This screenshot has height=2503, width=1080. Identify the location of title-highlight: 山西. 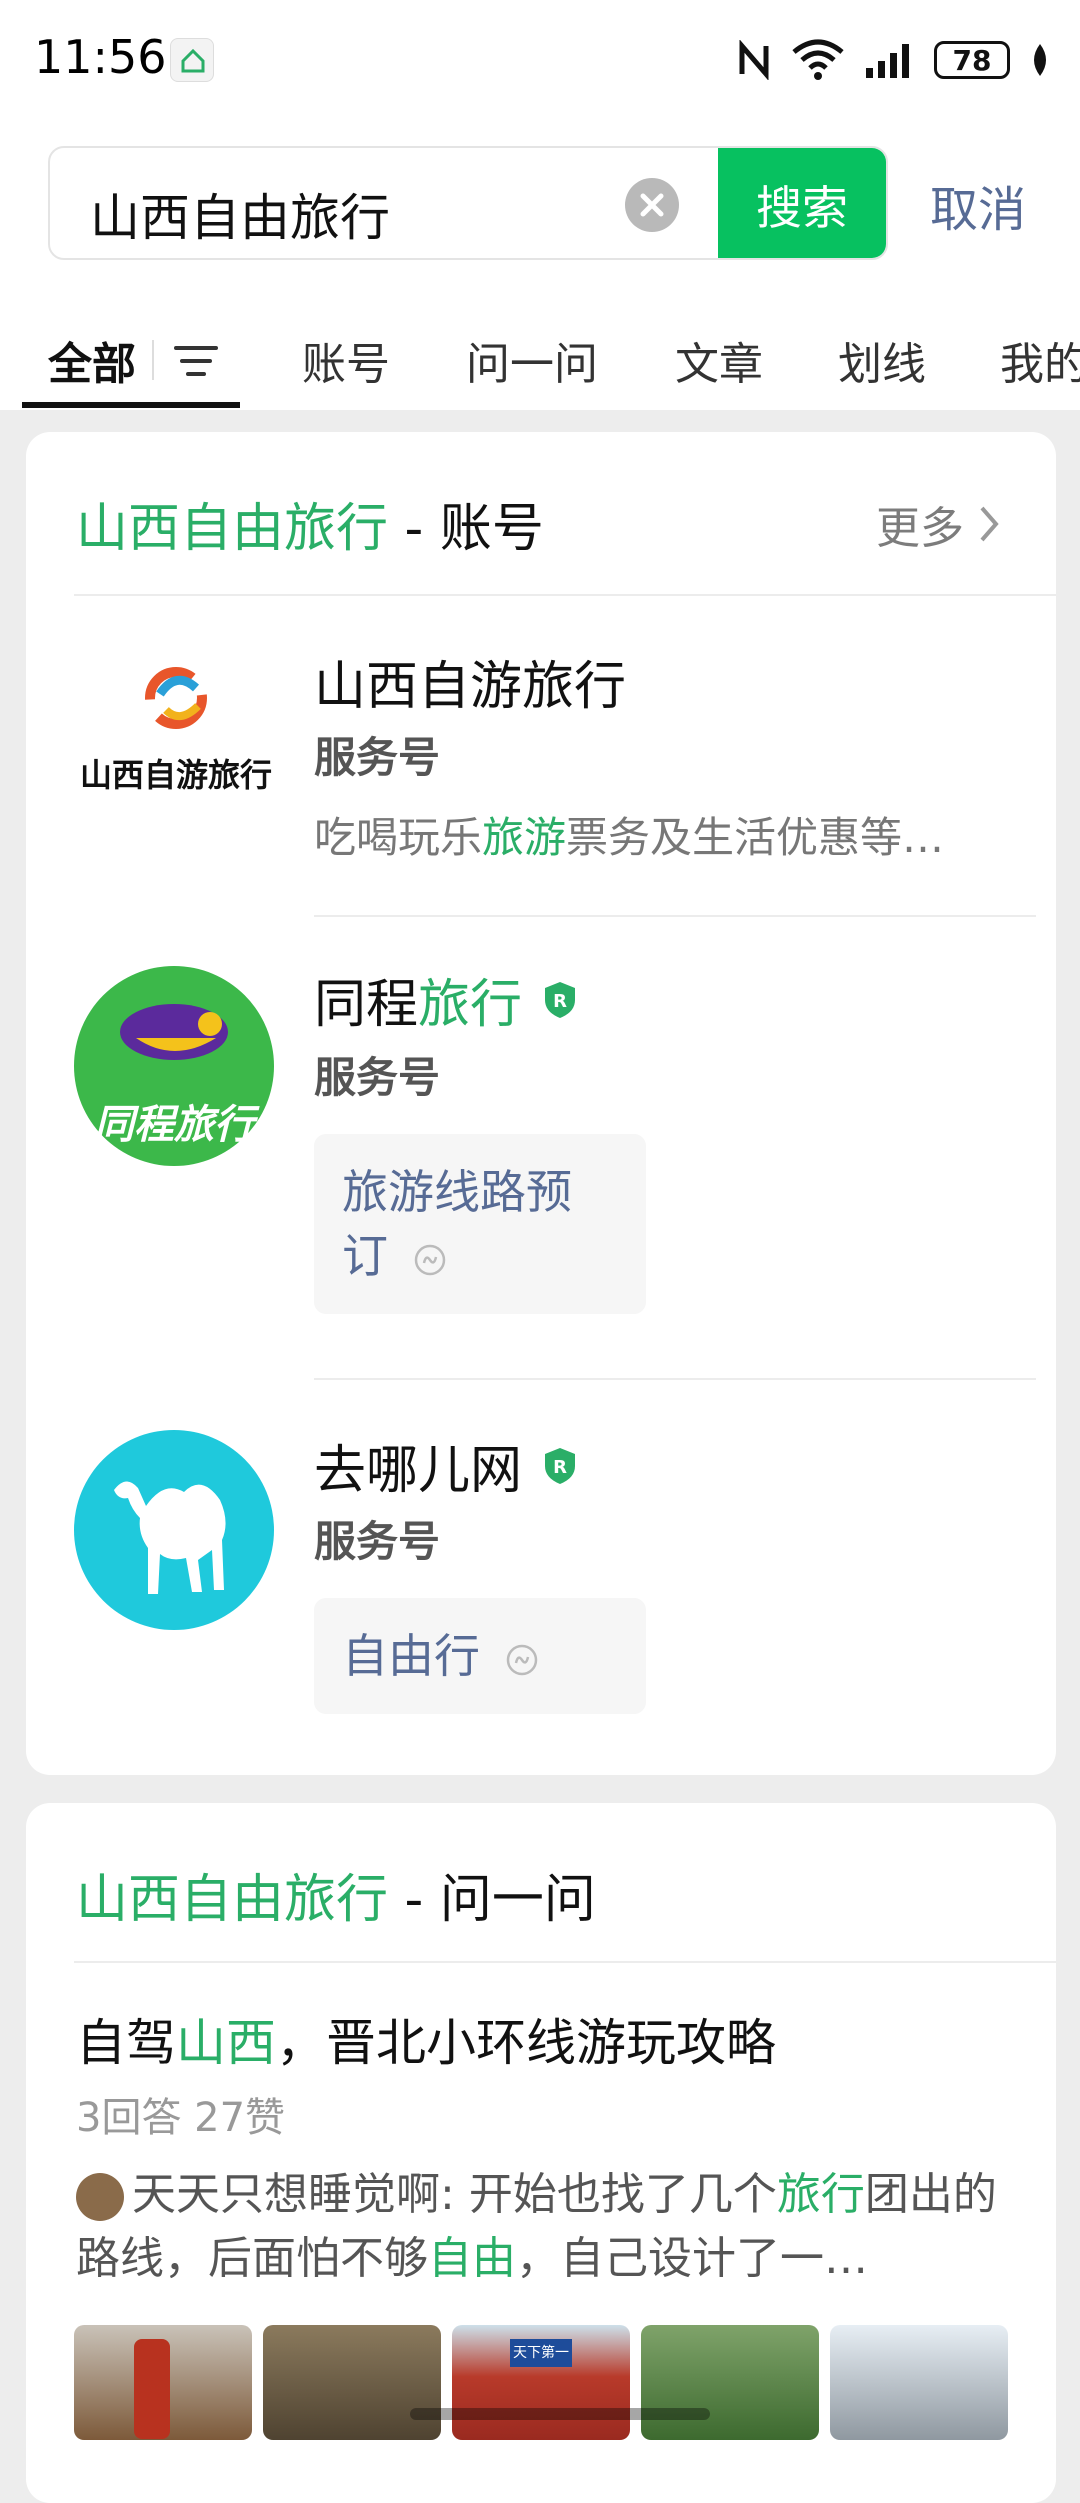
(226, 2043).